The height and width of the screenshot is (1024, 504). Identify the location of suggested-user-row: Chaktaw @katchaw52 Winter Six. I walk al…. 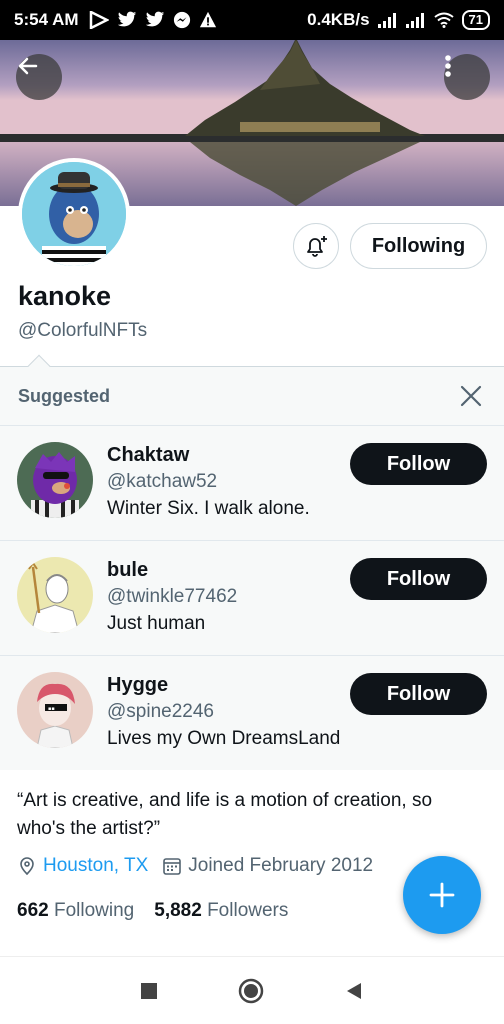
(252, 483).